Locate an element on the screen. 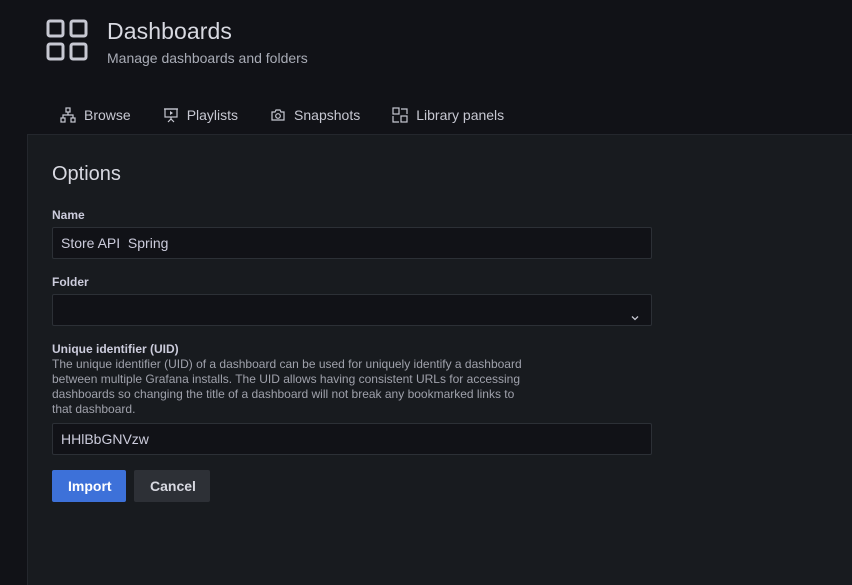  uid-input is located at coordinates (352, 439).